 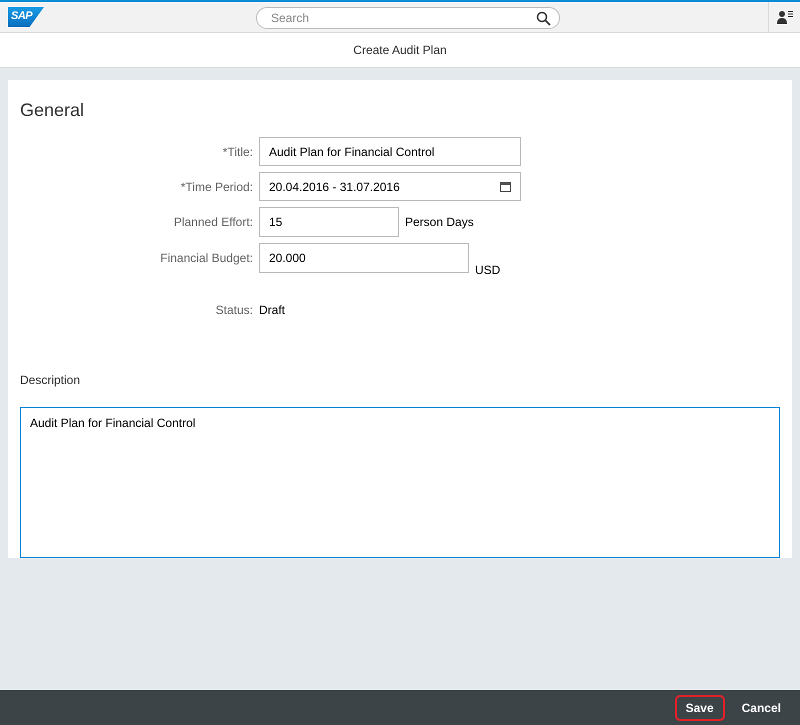 I want to click on footer-button: Cancel, so click(x=761, y=707).